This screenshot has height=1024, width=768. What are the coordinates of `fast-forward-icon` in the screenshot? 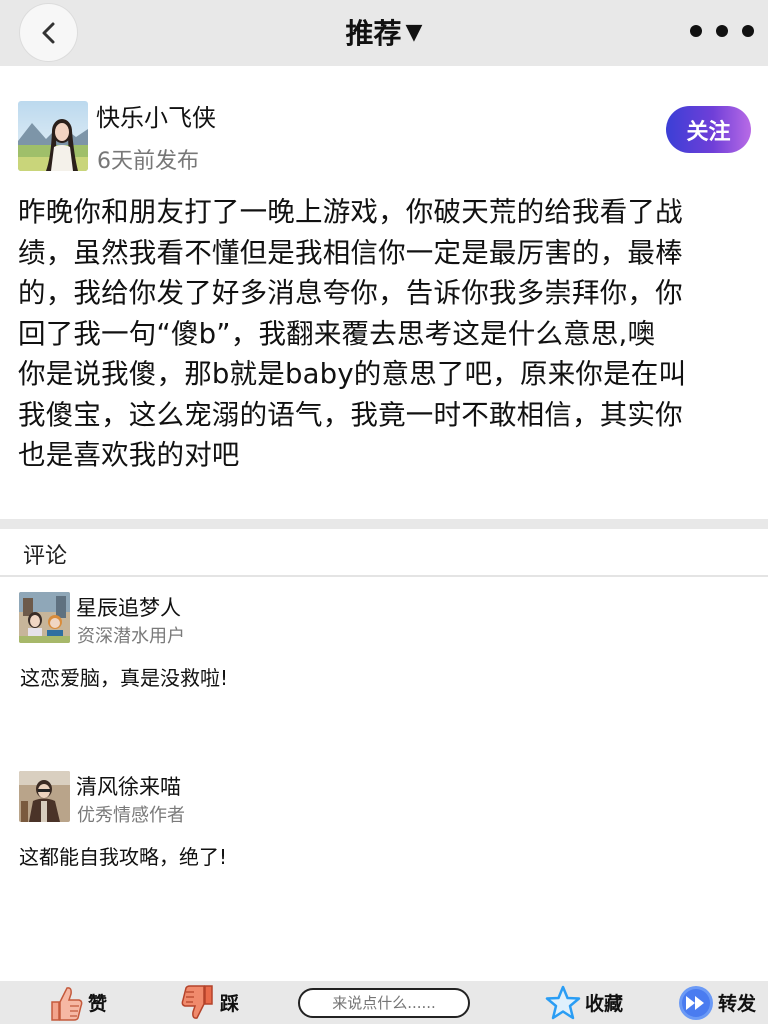 It's located at (696, 1002).